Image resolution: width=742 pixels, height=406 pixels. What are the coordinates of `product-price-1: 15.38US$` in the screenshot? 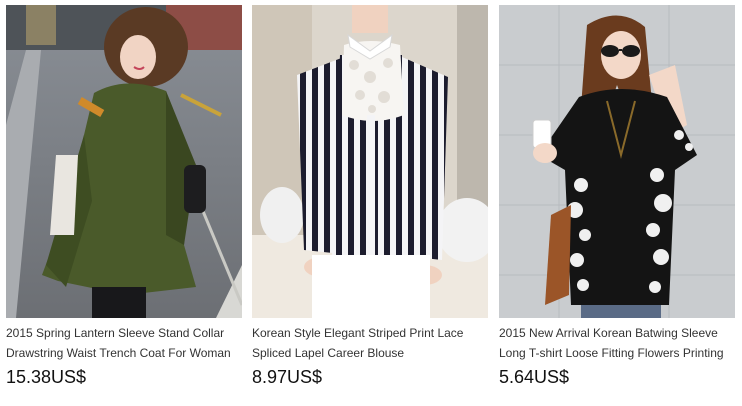 It's located at (46, 377).